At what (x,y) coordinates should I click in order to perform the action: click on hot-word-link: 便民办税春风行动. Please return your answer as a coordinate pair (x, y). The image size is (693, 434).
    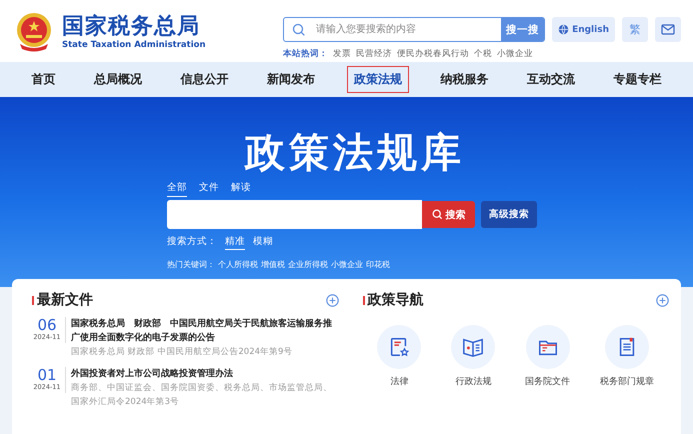
    Looking at the image, I should click on (433, 54).